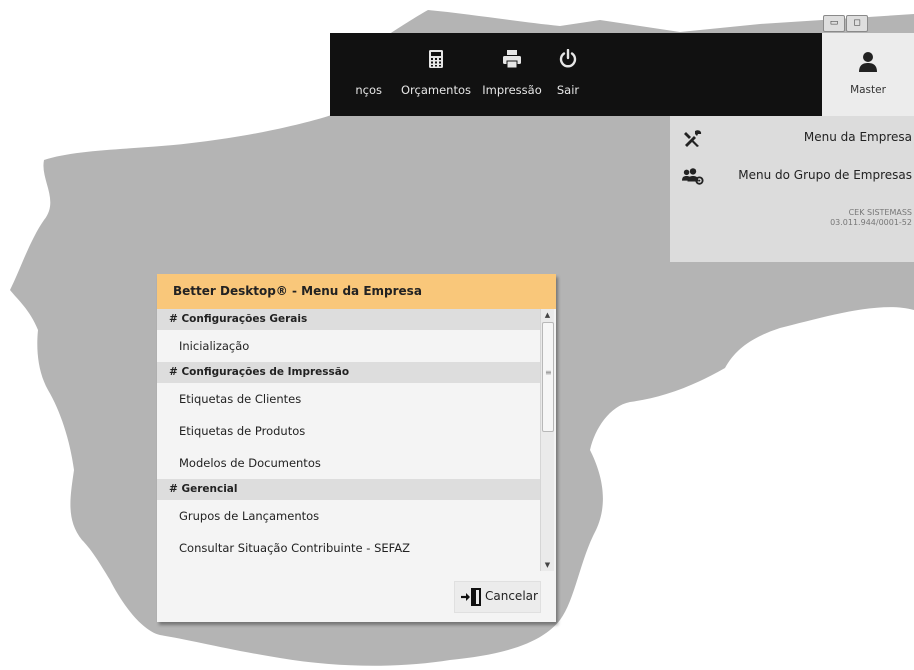 Image resolution: width=914 pixels, height=670 pixels. What do you see at coordinates (871, 222) in the screenshot?
I see `company-cnpj: 03.011.944/0001-52` at bounding box center [871, 222].